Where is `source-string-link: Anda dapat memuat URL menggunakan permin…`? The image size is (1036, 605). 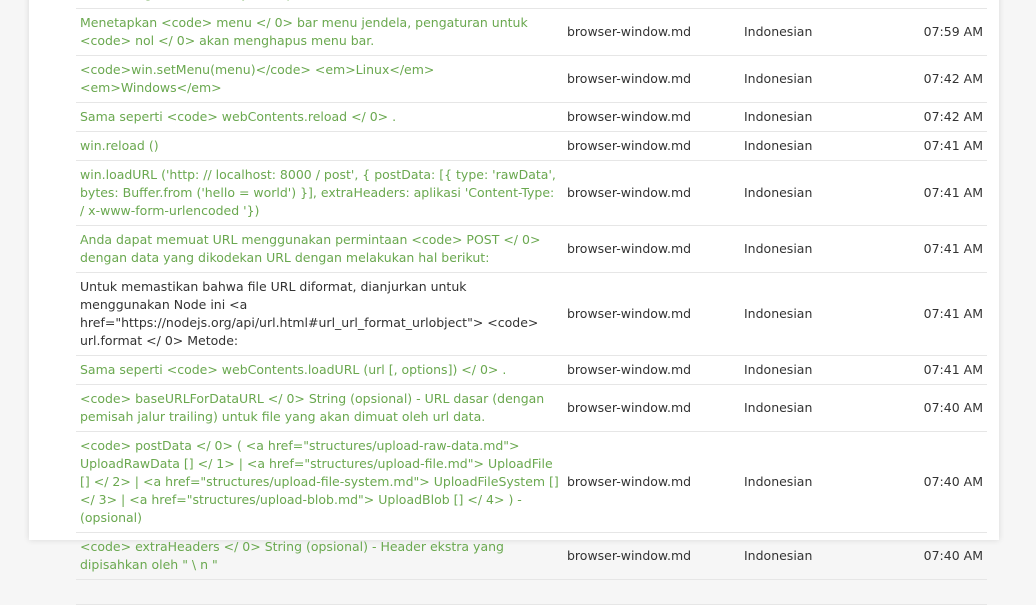
source-string-link: Anda dapat memuat URL menggunakan permin… is located at coordinates (319, 249).